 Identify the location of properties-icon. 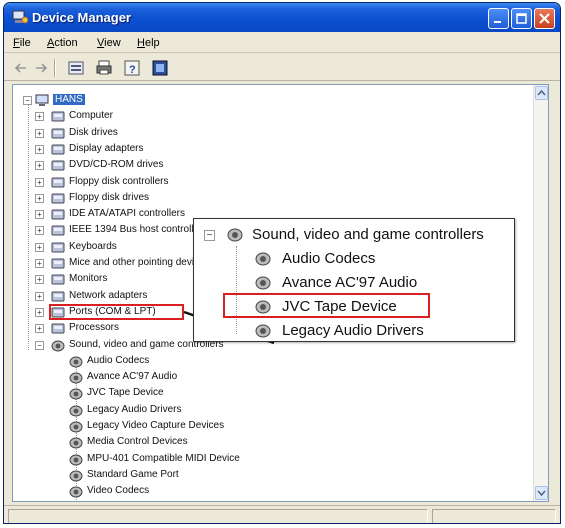
(76, 68).